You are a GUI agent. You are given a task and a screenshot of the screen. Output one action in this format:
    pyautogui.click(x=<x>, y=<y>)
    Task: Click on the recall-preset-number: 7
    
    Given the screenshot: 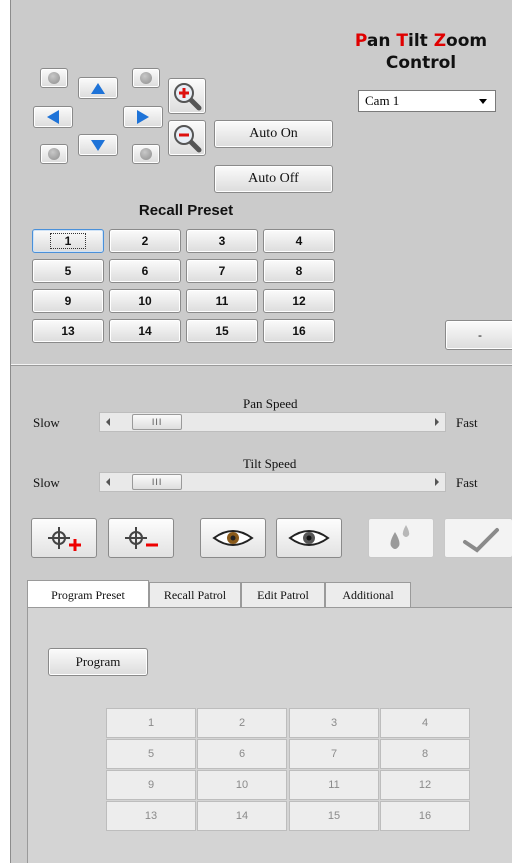 What is the action you would take?
    pyautogui.click(x=222, y=271)
    